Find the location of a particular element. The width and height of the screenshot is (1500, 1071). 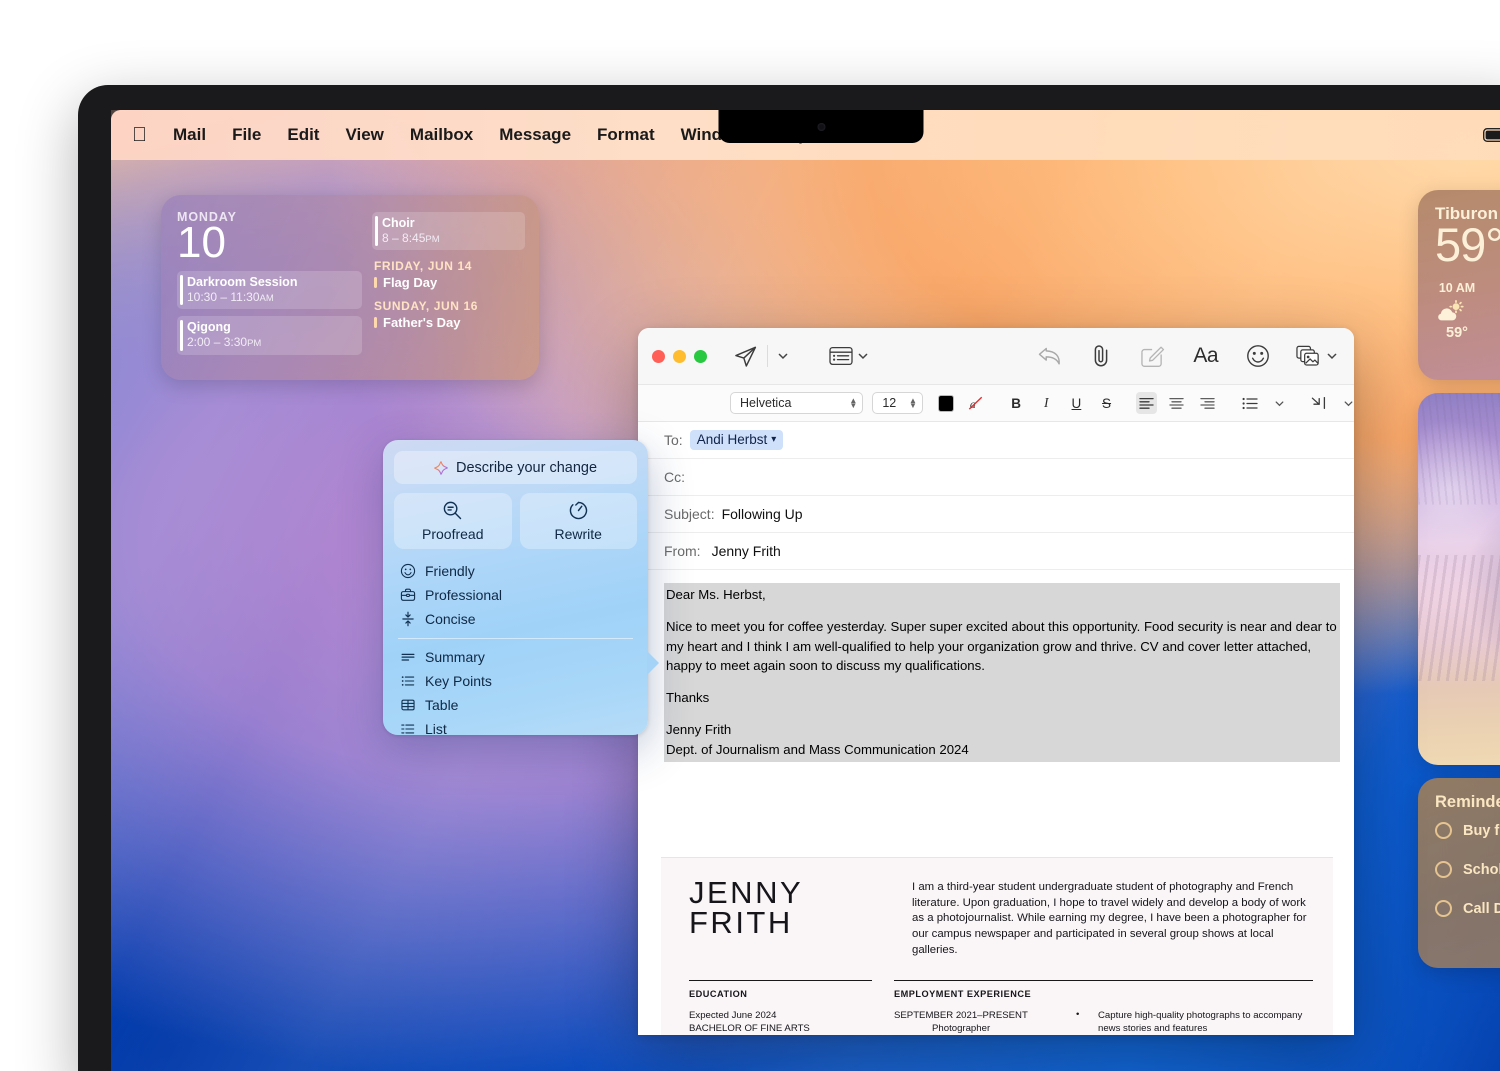

format-item-list: List is located at coordinates (515, 729).